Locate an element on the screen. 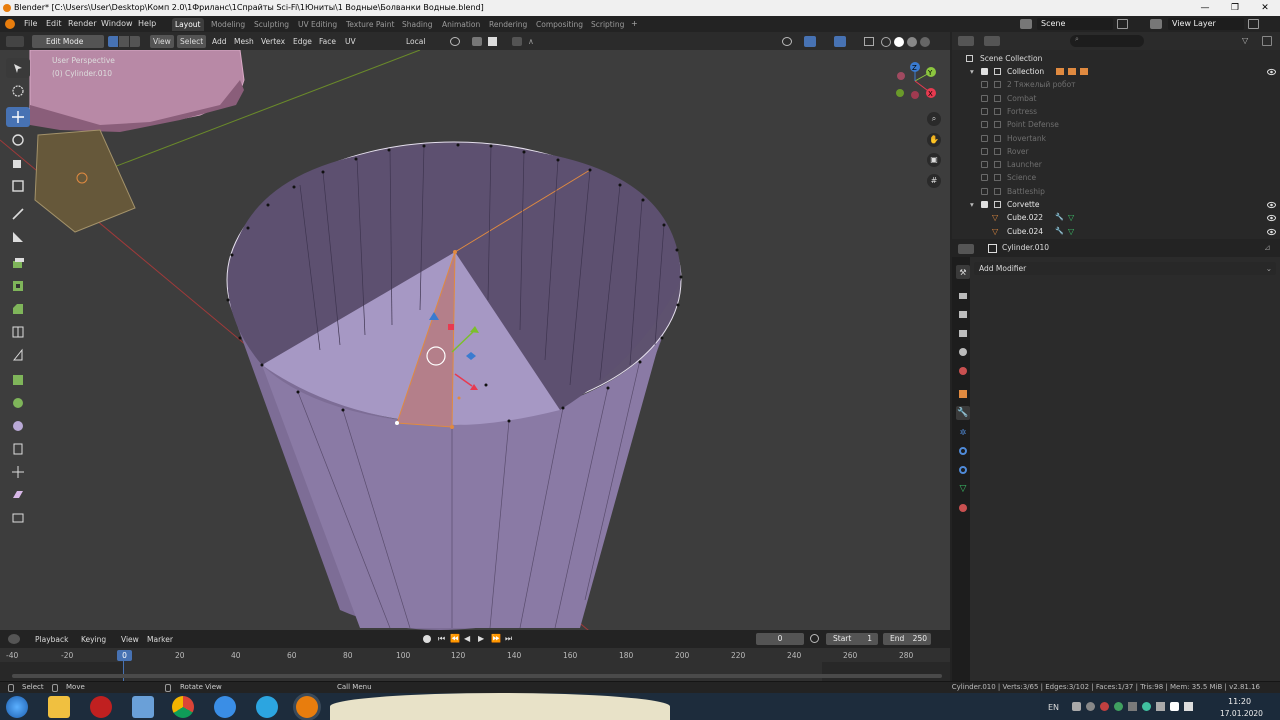 The width and height of the screenshot is (1280, 720). loop-cut-tool is located at coordinates (18, 332).